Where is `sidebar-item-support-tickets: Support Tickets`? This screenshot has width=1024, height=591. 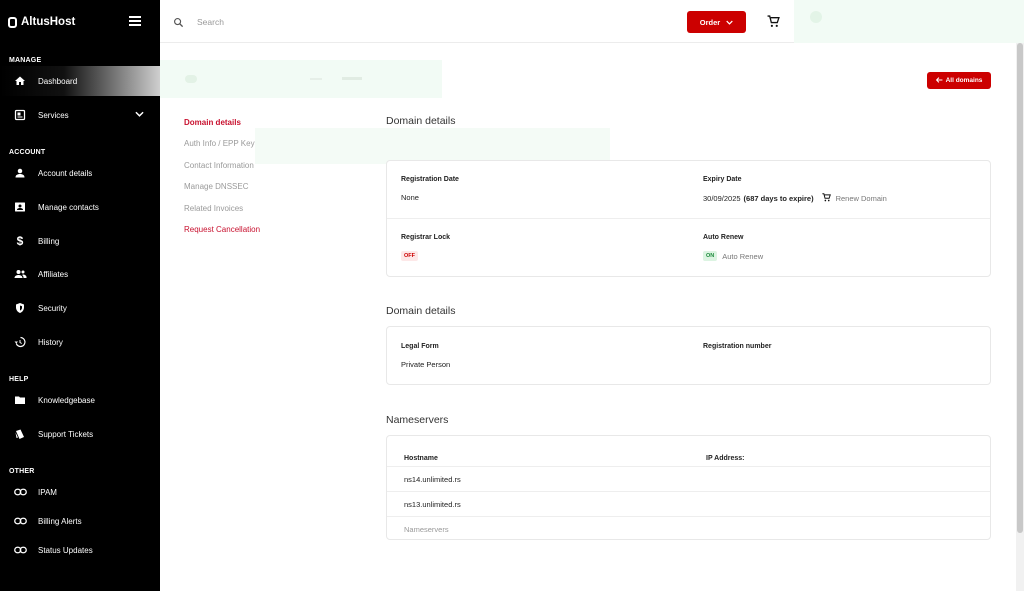
sidebar-item-support-tickets: Support Tickets is located at coordinates (80, 434).